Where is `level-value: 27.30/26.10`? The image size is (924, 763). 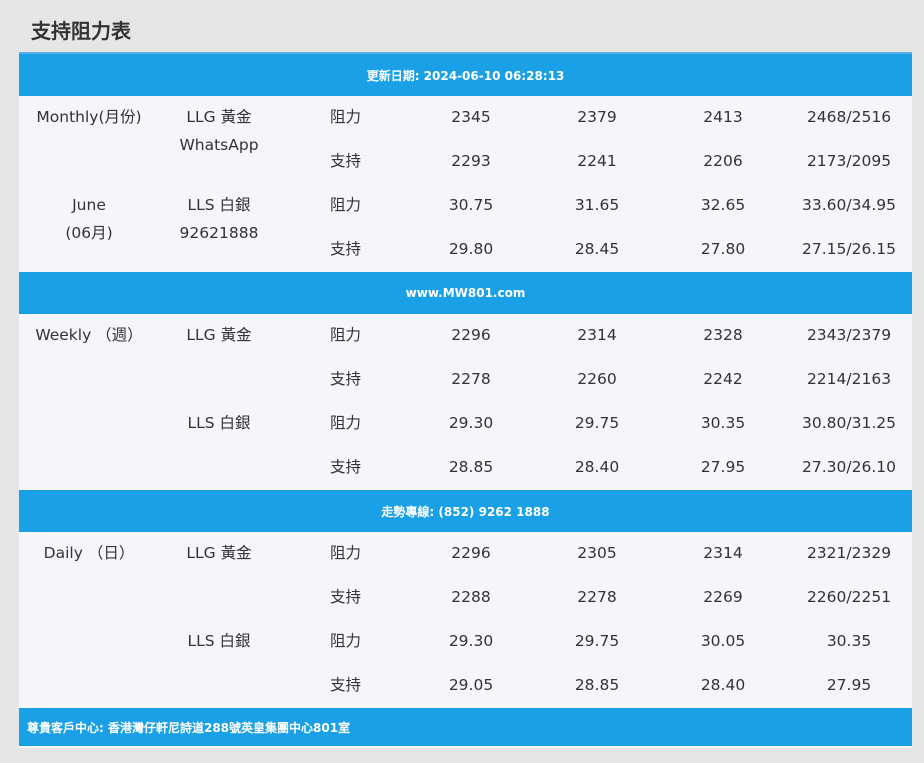 level-value: 27.30/26.10 is located at coordinates (849, 467).